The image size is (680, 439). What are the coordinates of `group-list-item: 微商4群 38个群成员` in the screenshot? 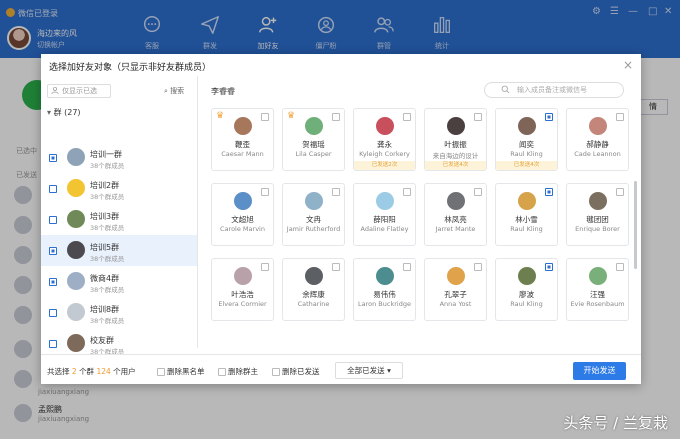 It's located at (119, 281).